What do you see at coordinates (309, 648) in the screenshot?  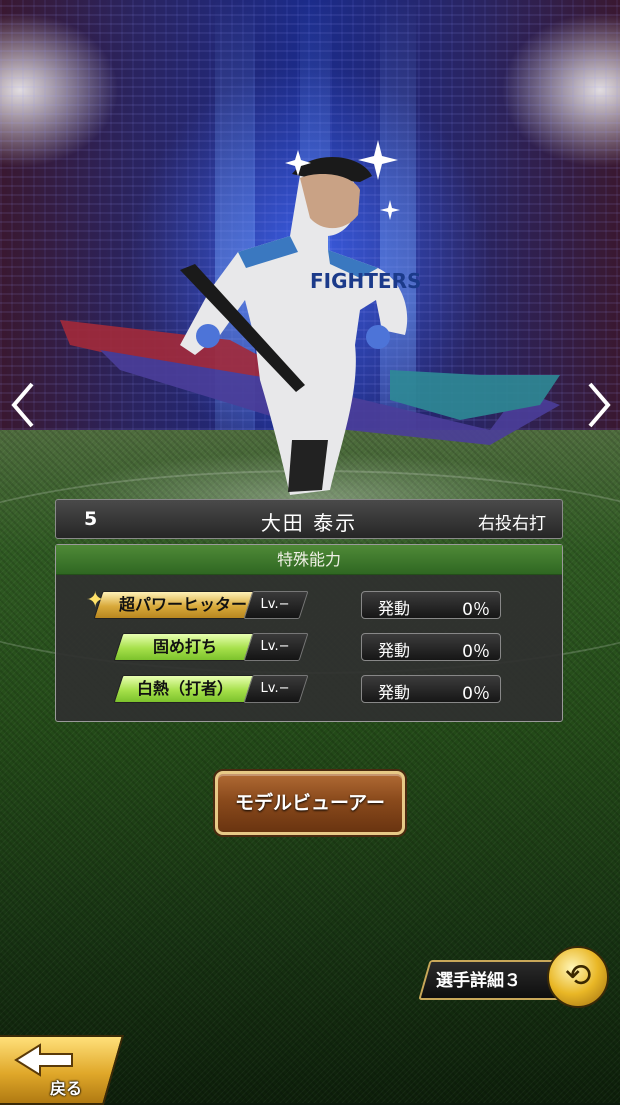 I see `ability-row: 固め打ち Lv.− 発動 0％` at bounding box center [309, 648].